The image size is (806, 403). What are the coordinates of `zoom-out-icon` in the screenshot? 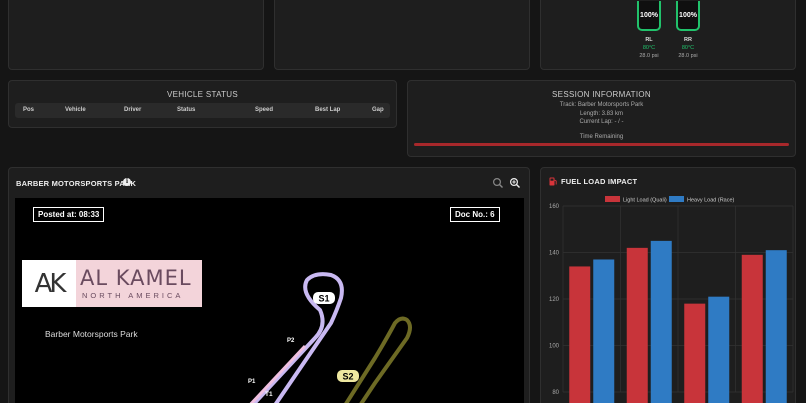 It's located at (498, 183).